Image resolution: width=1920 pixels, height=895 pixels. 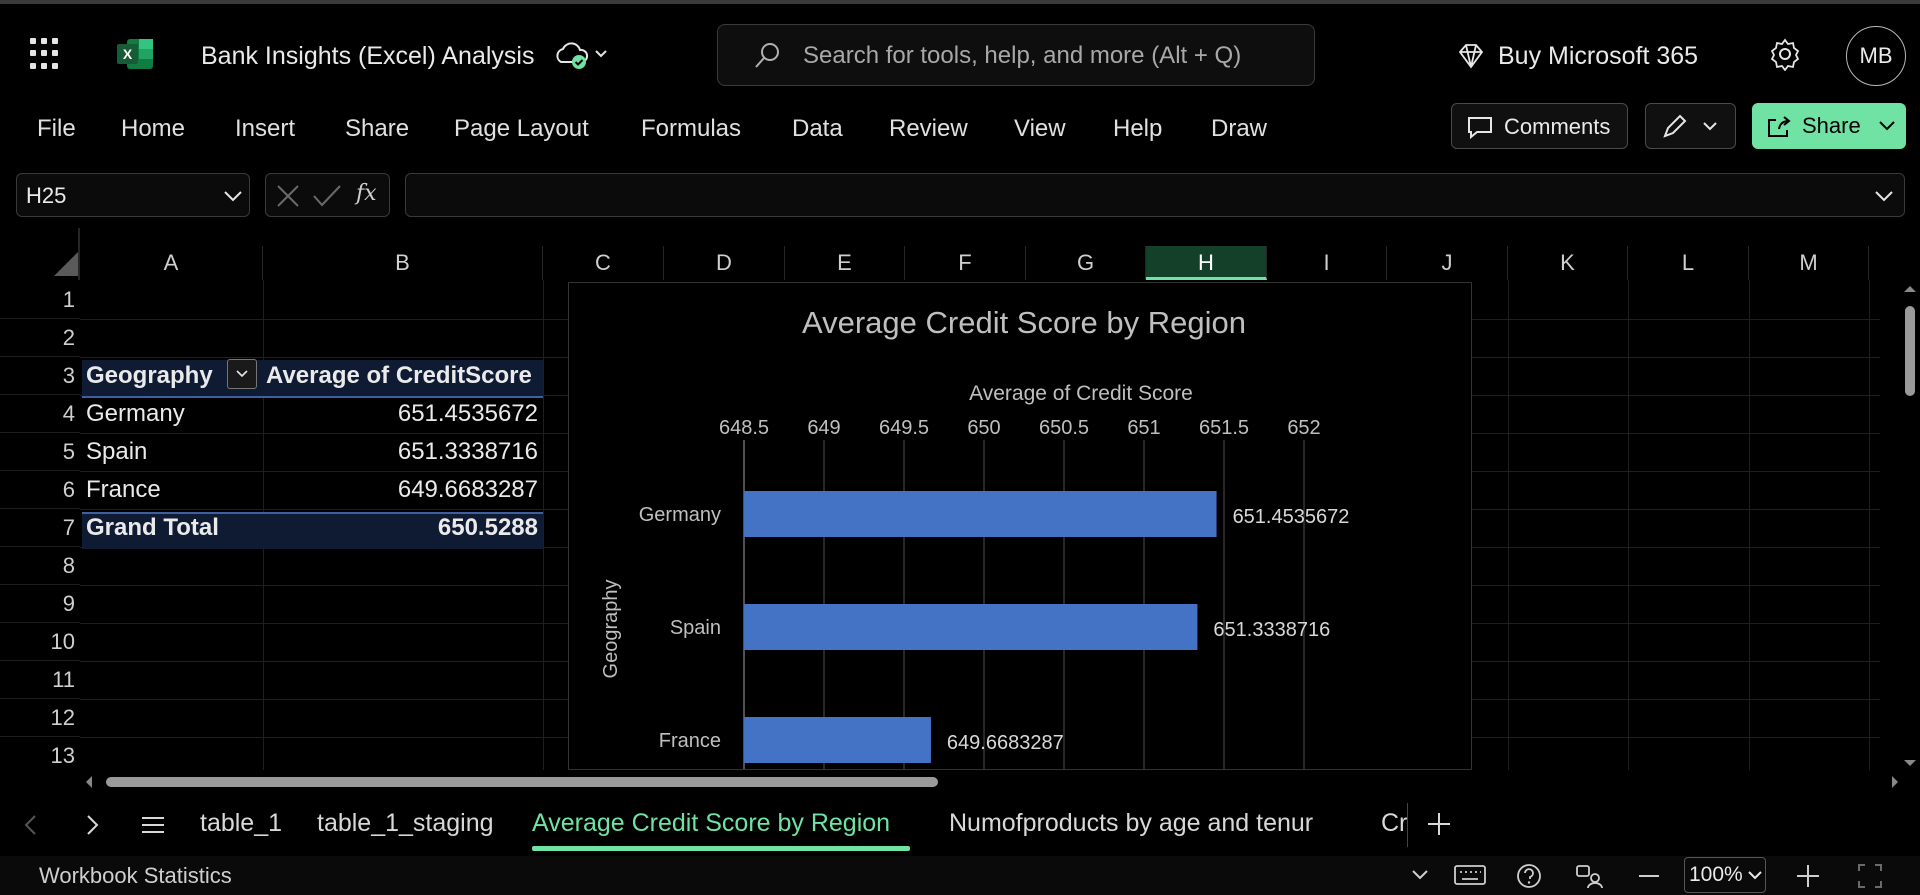 I want to click on cloud-saved-icon, so click(x=582, y=55).